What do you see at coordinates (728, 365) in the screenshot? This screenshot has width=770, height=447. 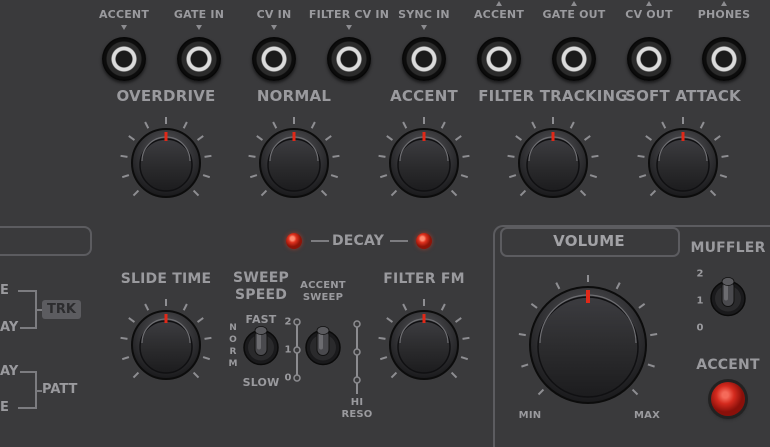 I see `accent-button-label: ACCENT` at bounding box center [728, 365].